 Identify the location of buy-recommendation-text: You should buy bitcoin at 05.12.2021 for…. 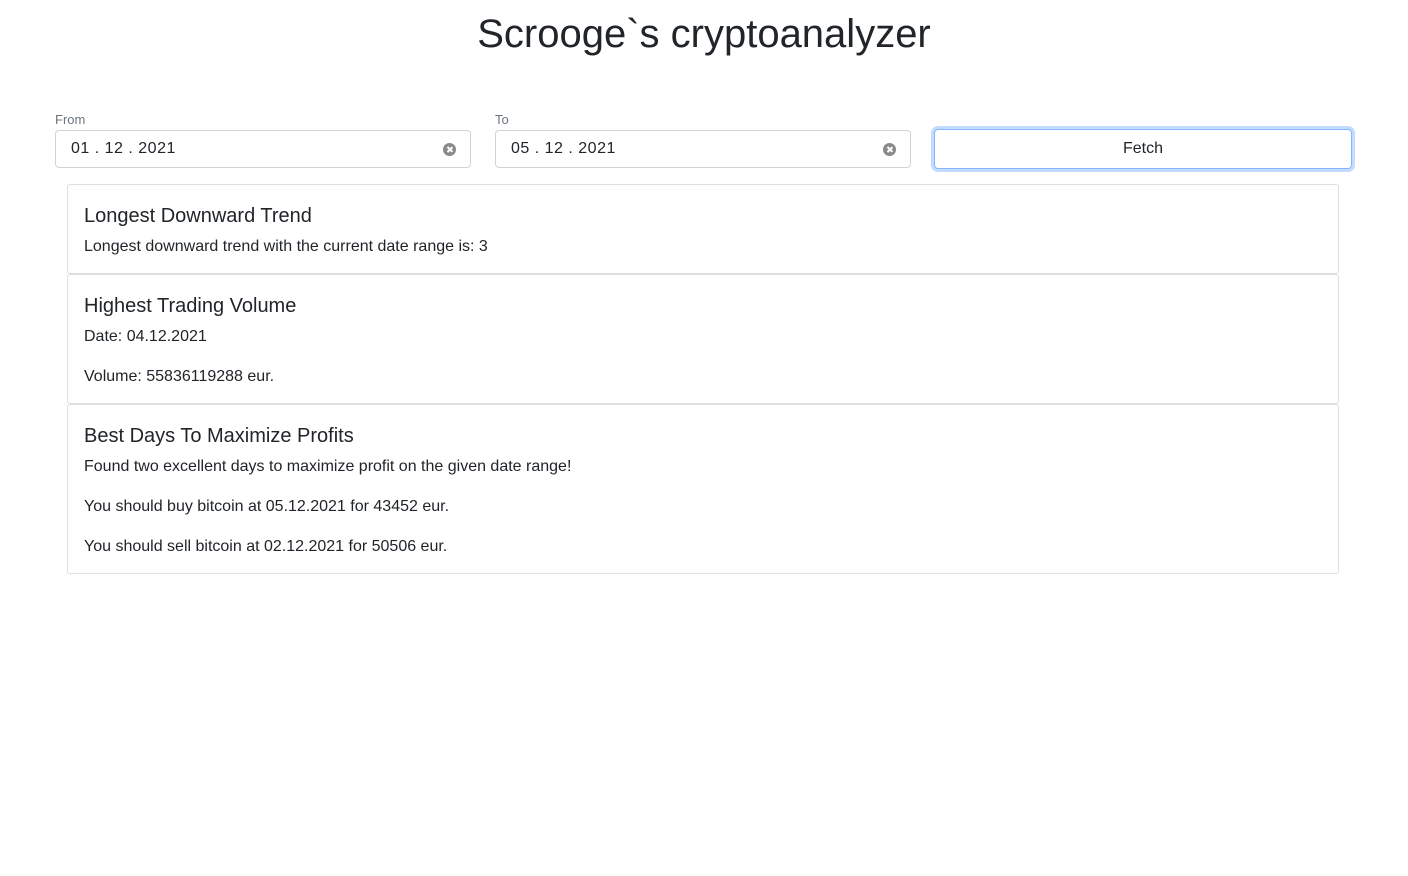
(267, 506).